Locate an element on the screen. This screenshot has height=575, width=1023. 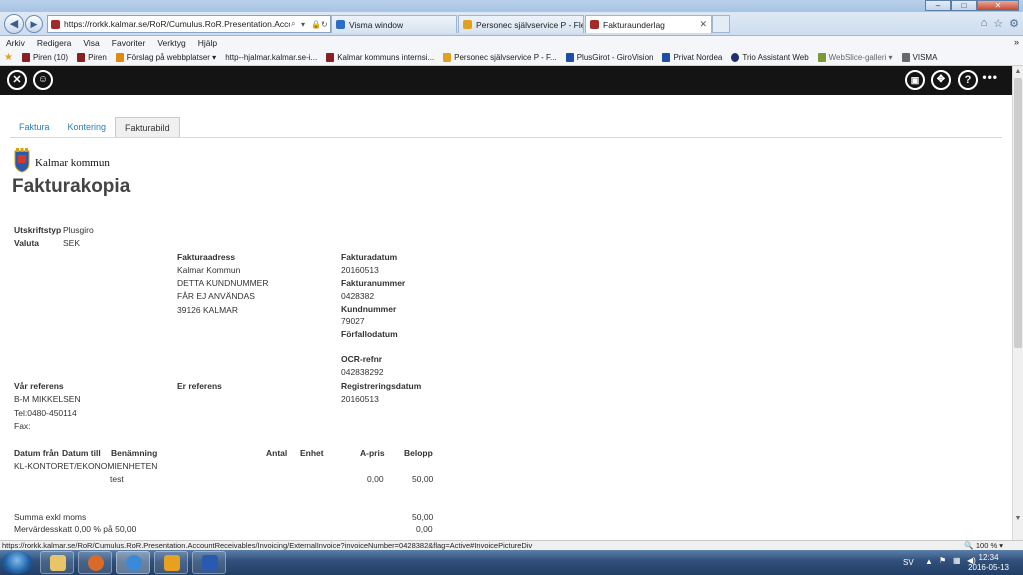
favorite-item: Piren (10) is located at coordinates (44, 57).